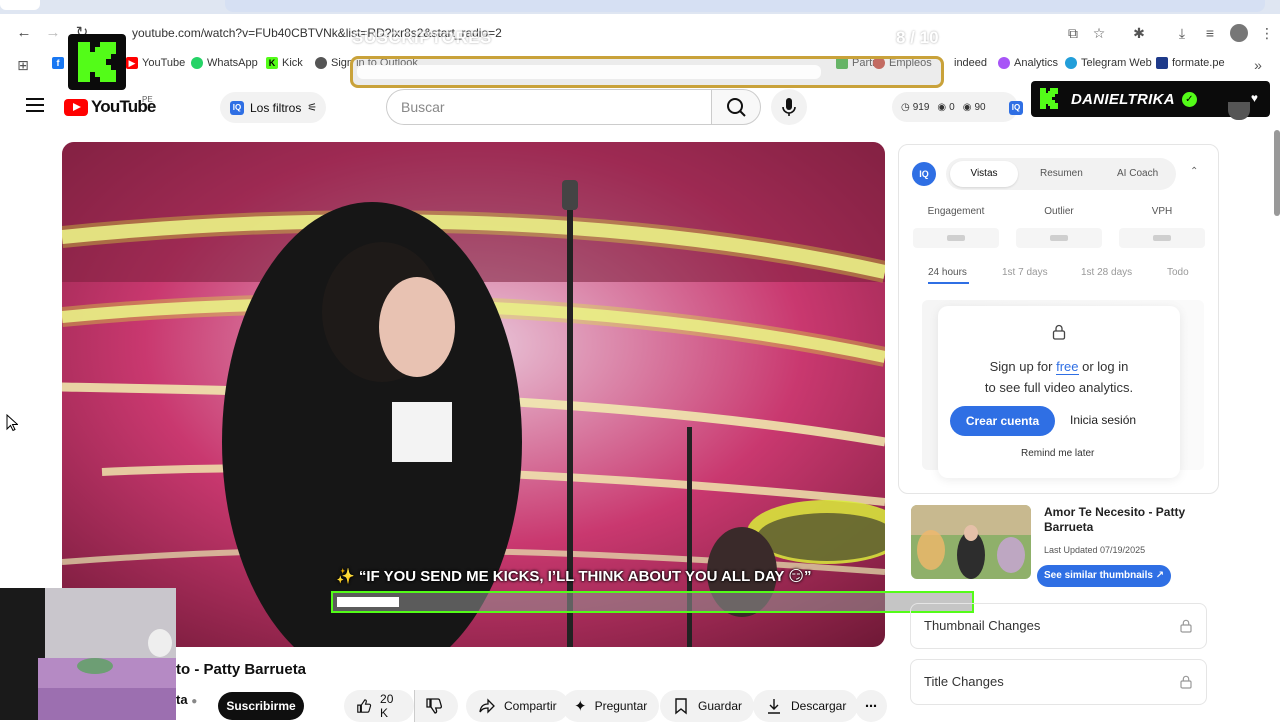 The image size is (1280, 725). Describe the element at coordinates (20, 5) in the screenshot. I see `active-tab` at that location.